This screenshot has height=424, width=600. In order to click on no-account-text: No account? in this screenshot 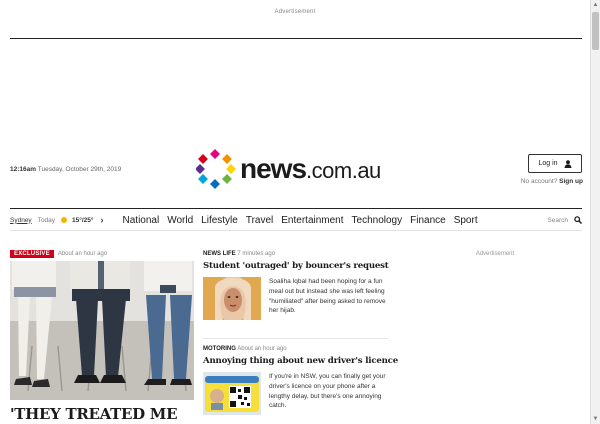, I will do `click(539, 181)`.